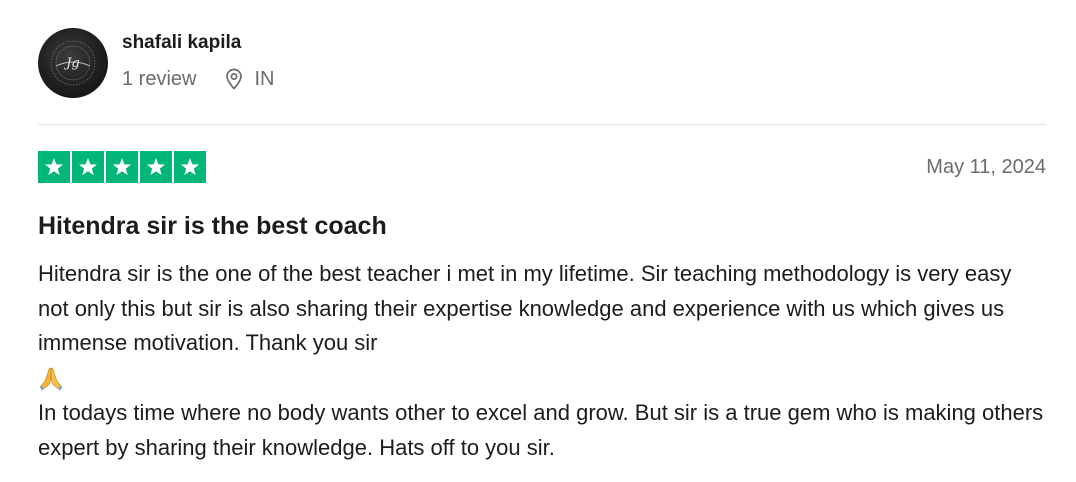  What do you see at coordinates (234, 79) in the screenshot?
I see `location-pin-icon` at bounding box center [234, 79].